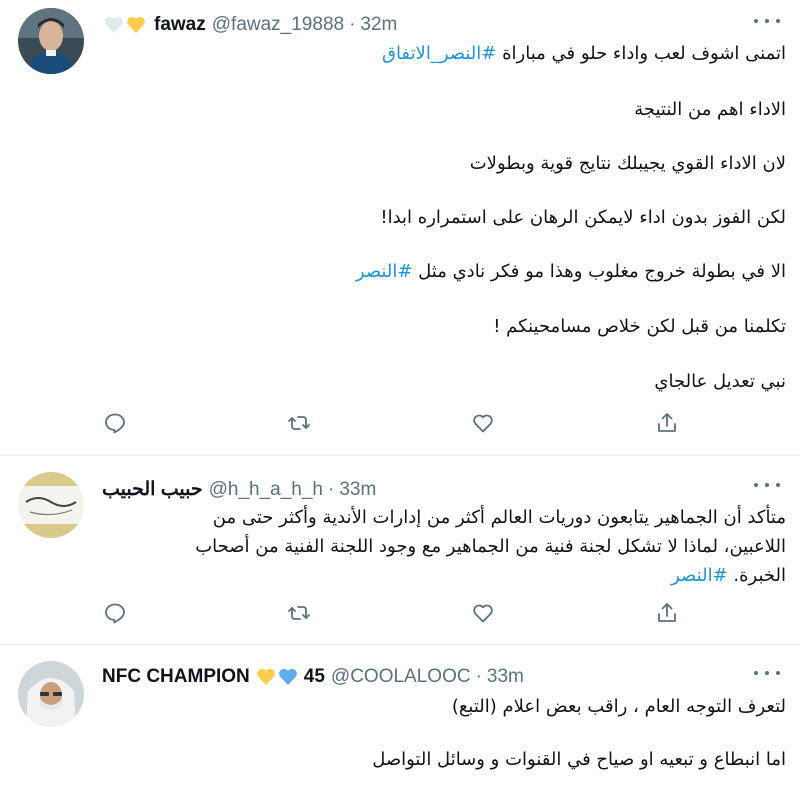 This screenshot has width=800, height=798. What do you see at coordinates (720, 381) in the screenshot?
I see `tweet-text-line: نبي تعديل عالجاي` at bounding box center [720, 381].